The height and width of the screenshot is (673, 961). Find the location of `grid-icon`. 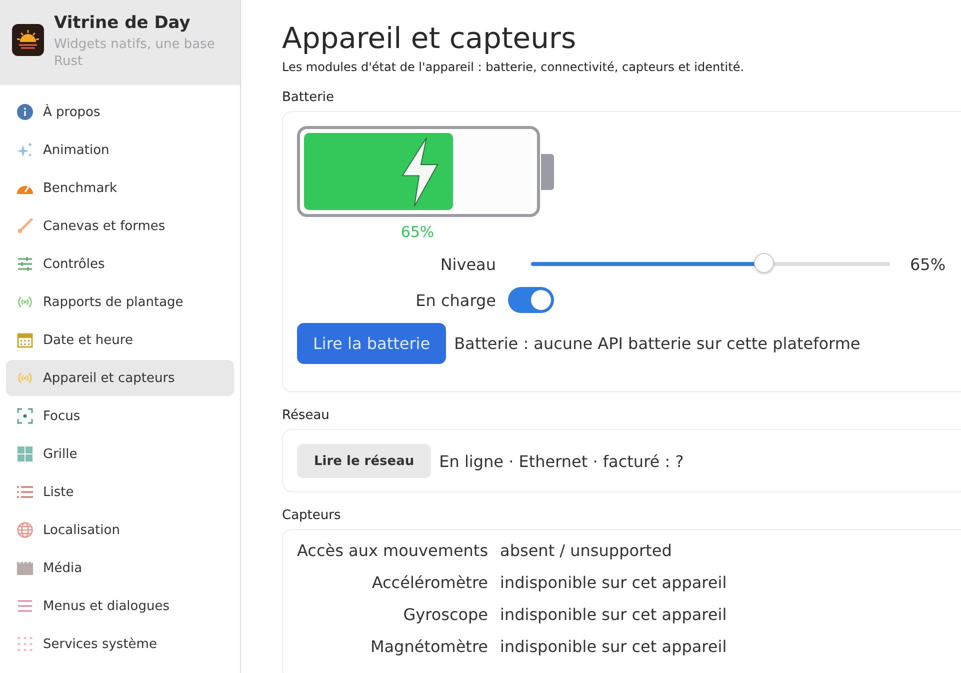

grid-icon is located at coordinates (25, 454).